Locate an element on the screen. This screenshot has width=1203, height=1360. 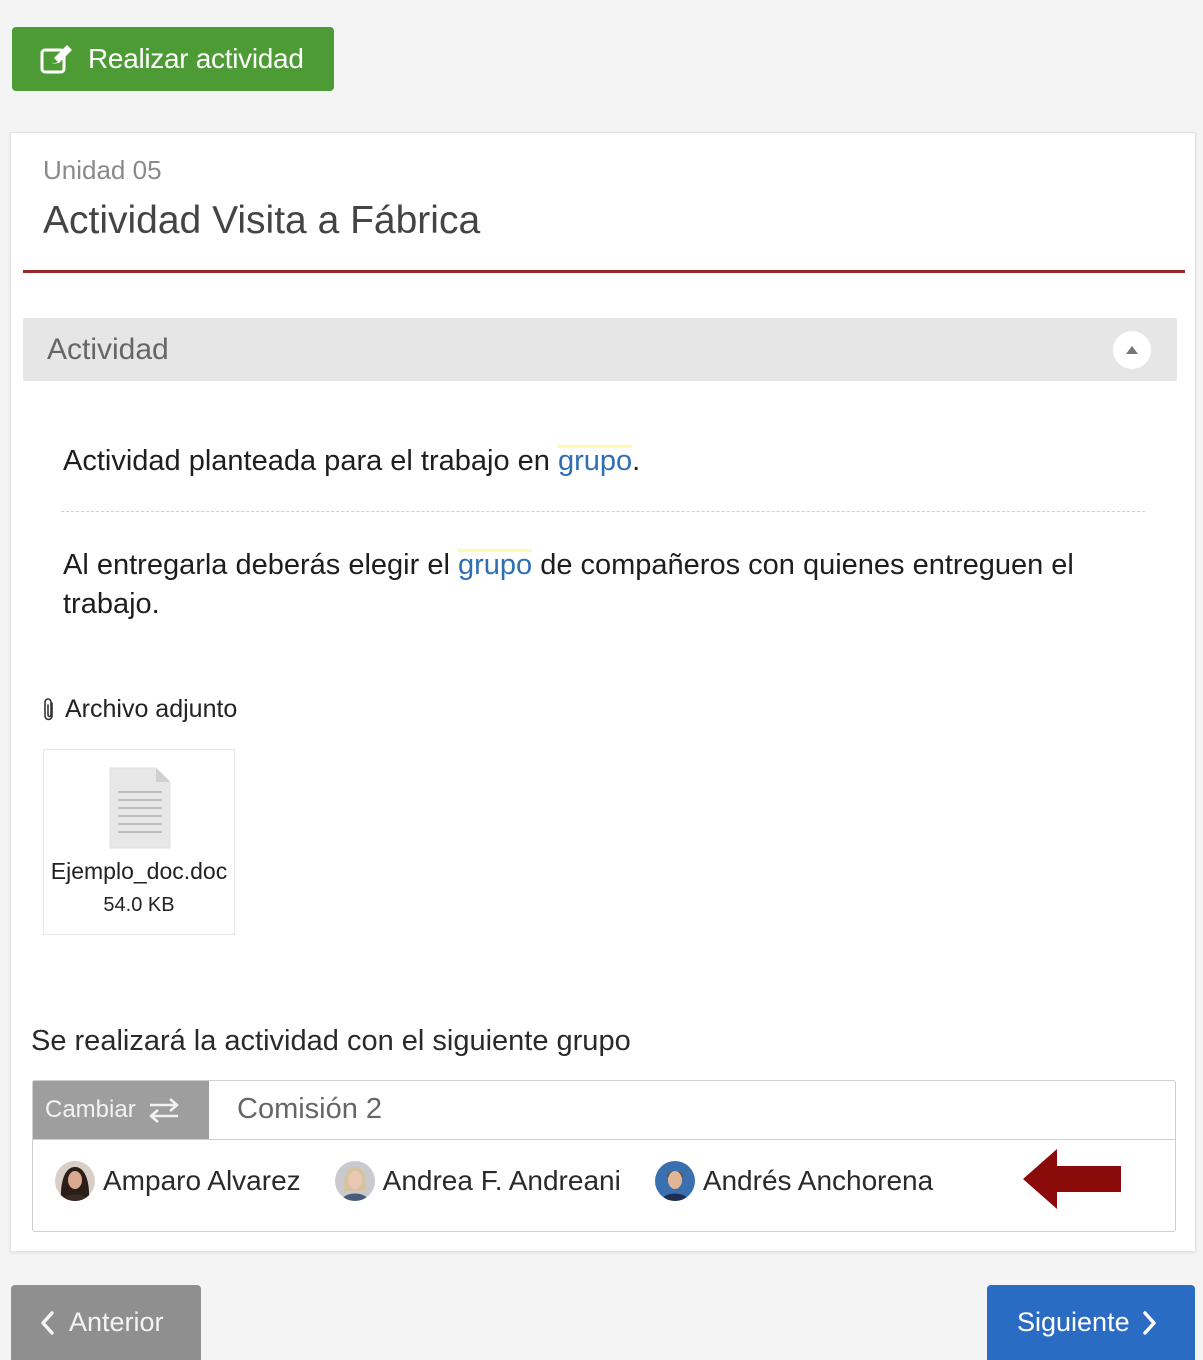
next-label: Siguiente is located at coordinates (1073, 1322).